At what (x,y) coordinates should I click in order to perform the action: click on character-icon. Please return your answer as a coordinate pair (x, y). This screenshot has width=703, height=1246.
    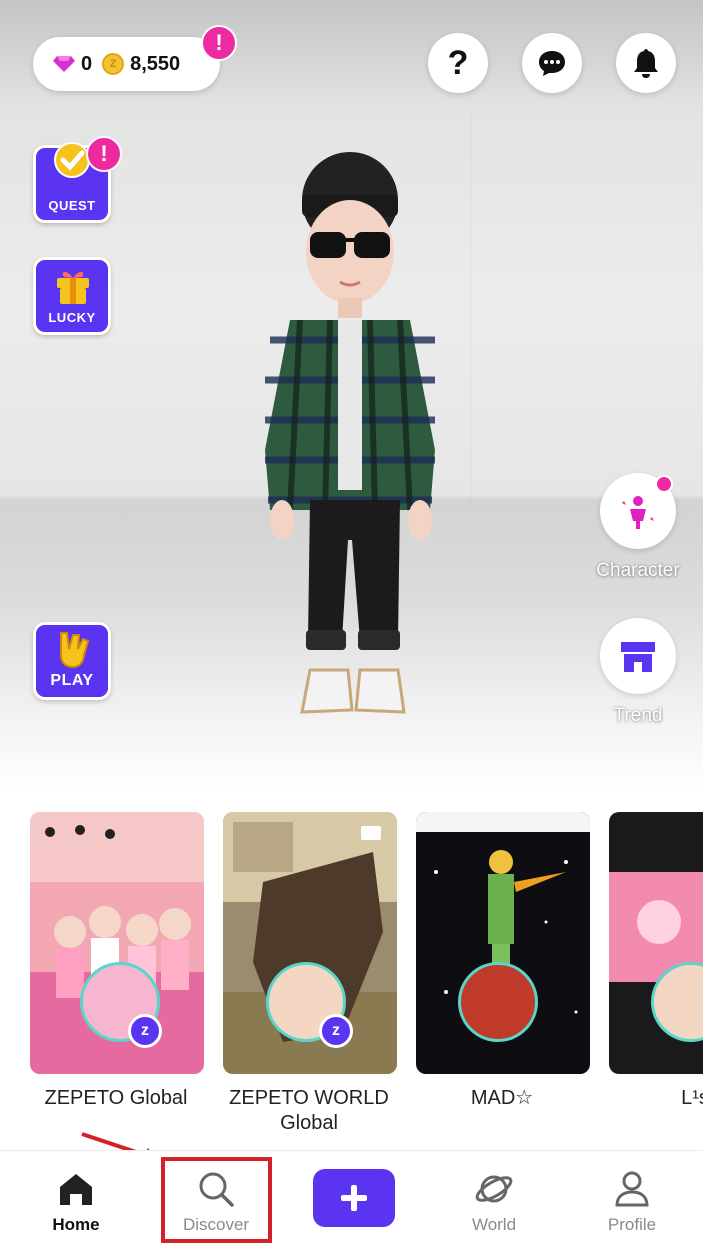
    Looking at the image, I should click on (638, 512).